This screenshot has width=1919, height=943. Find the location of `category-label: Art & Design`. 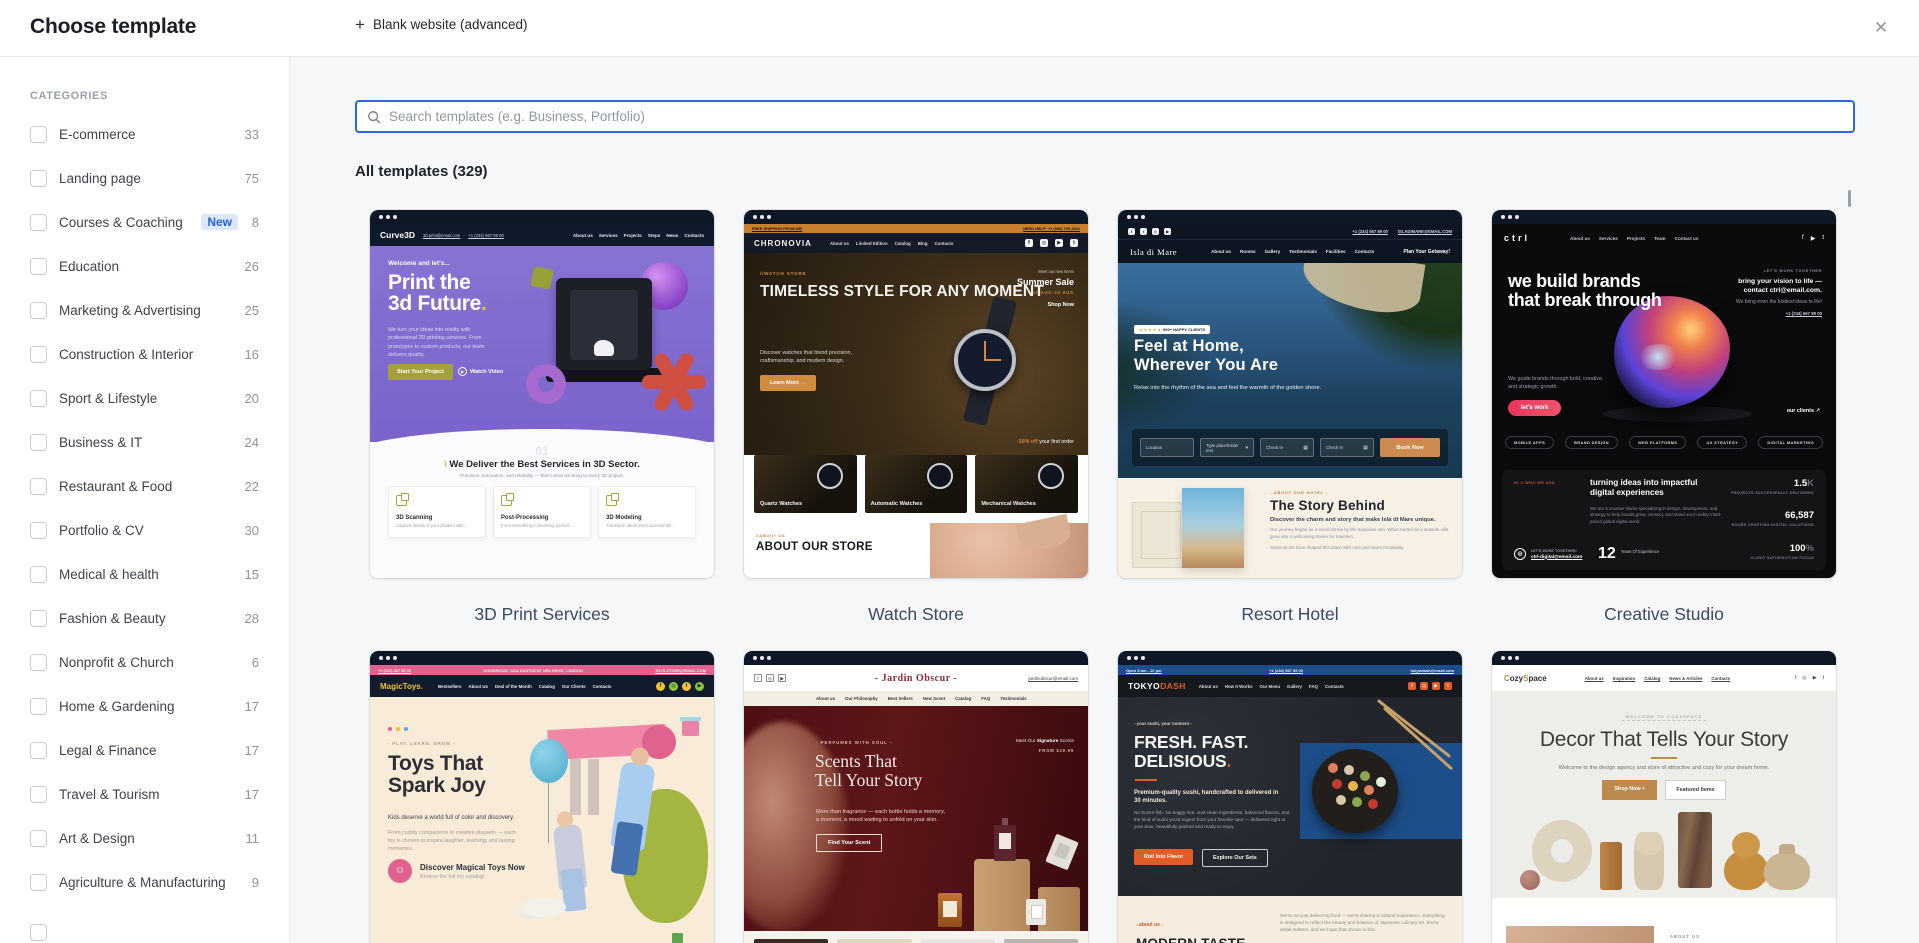

category-label: Art & Design is located at coordinates (97, 838).